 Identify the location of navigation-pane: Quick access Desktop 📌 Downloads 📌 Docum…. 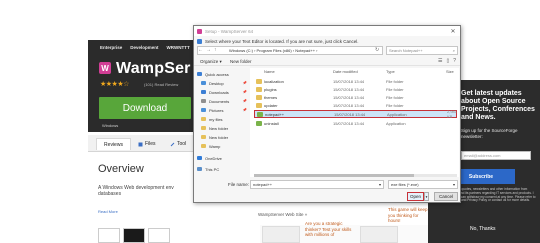
(223, 122).